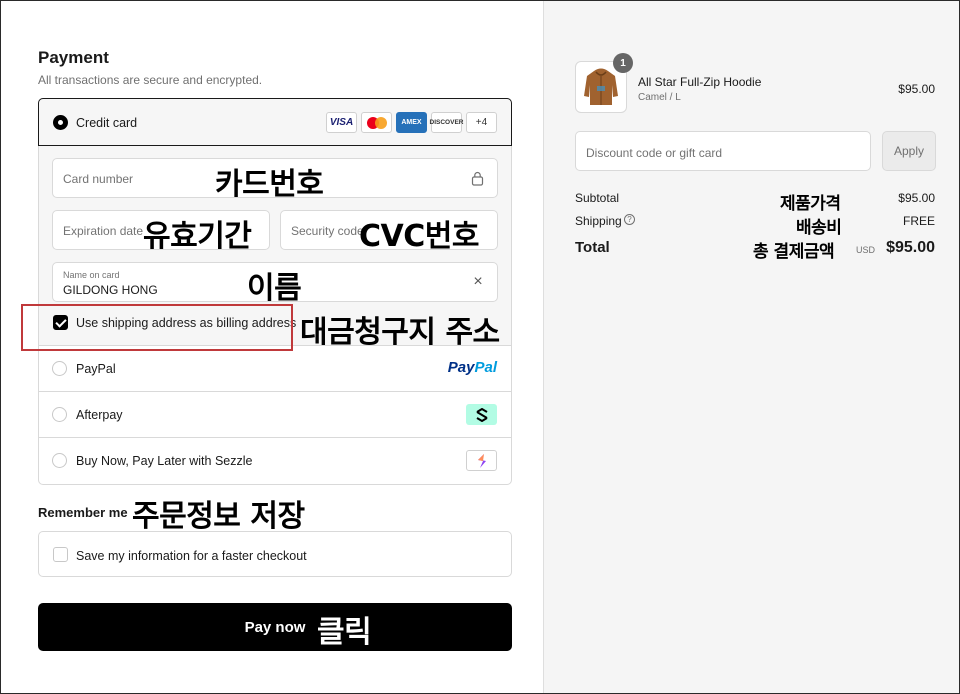 Image resolution: width=960 pixels, height=694 pixels. What do you see at coordinates (477, 178) in the screenshot?
I see `lock-icon` at bounding box center [477, 178].